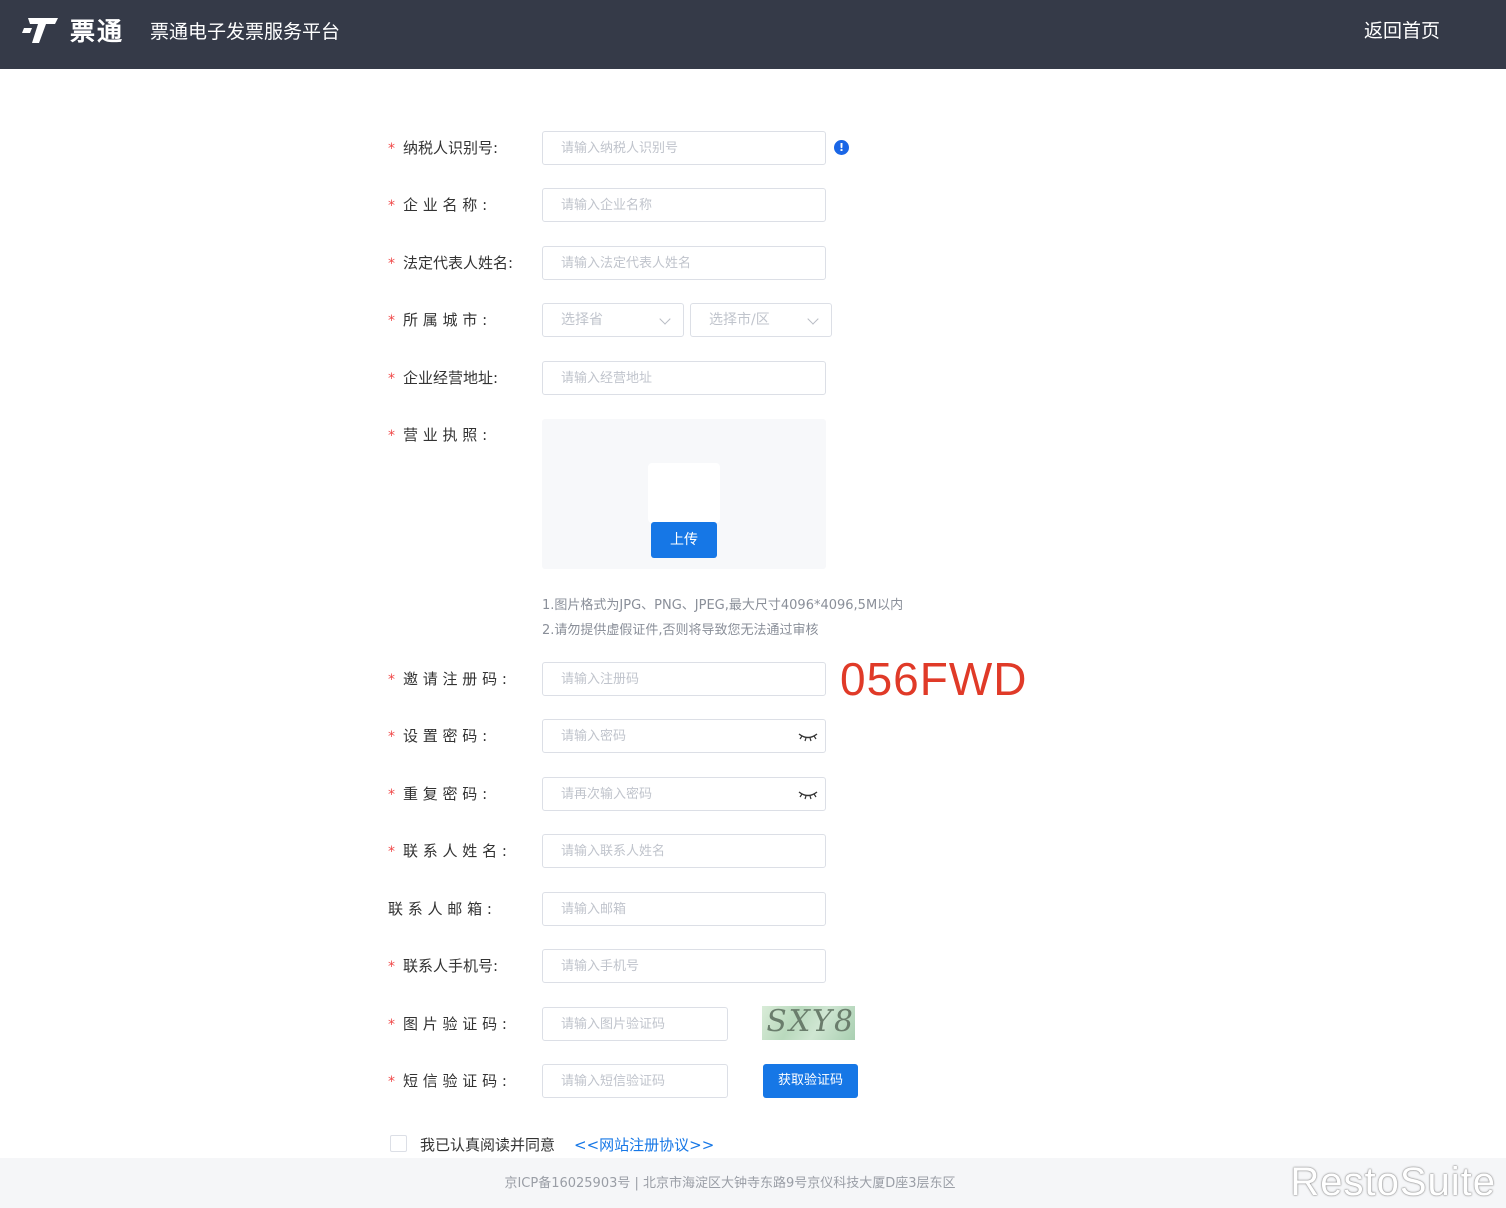 Image resolution: width=1506 pixels, height=1208 pixels. Describe the element at coordinates (753, 34) in the screenshot. I see `top-header: 票通 票通电子发票服务平台 返回首页` at that location.